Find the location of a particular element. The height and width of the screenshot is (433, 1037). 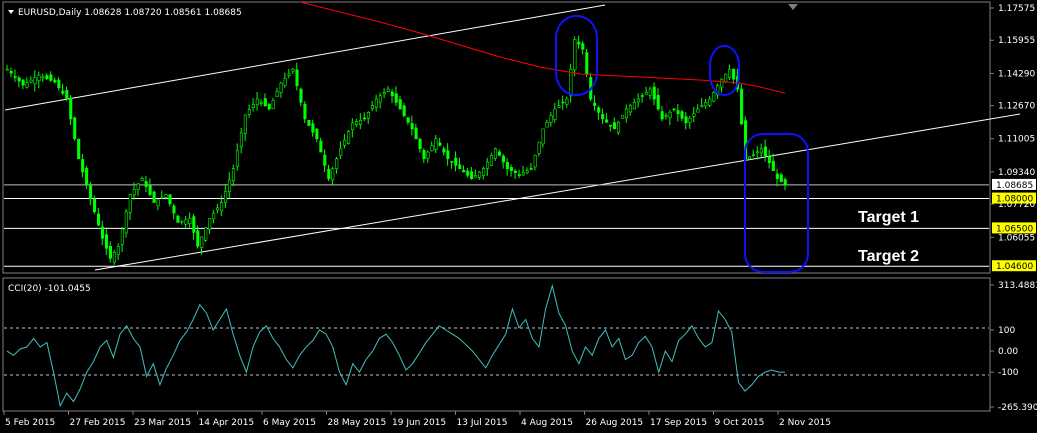

y-tick-label: 1.14290 is located at coordinates (1016, 74).